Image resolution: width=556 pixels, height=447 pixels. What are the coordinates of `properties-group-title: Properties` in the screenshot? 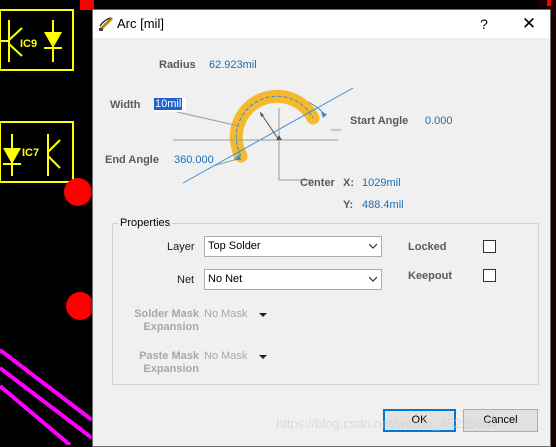 It's located at (145, 223).